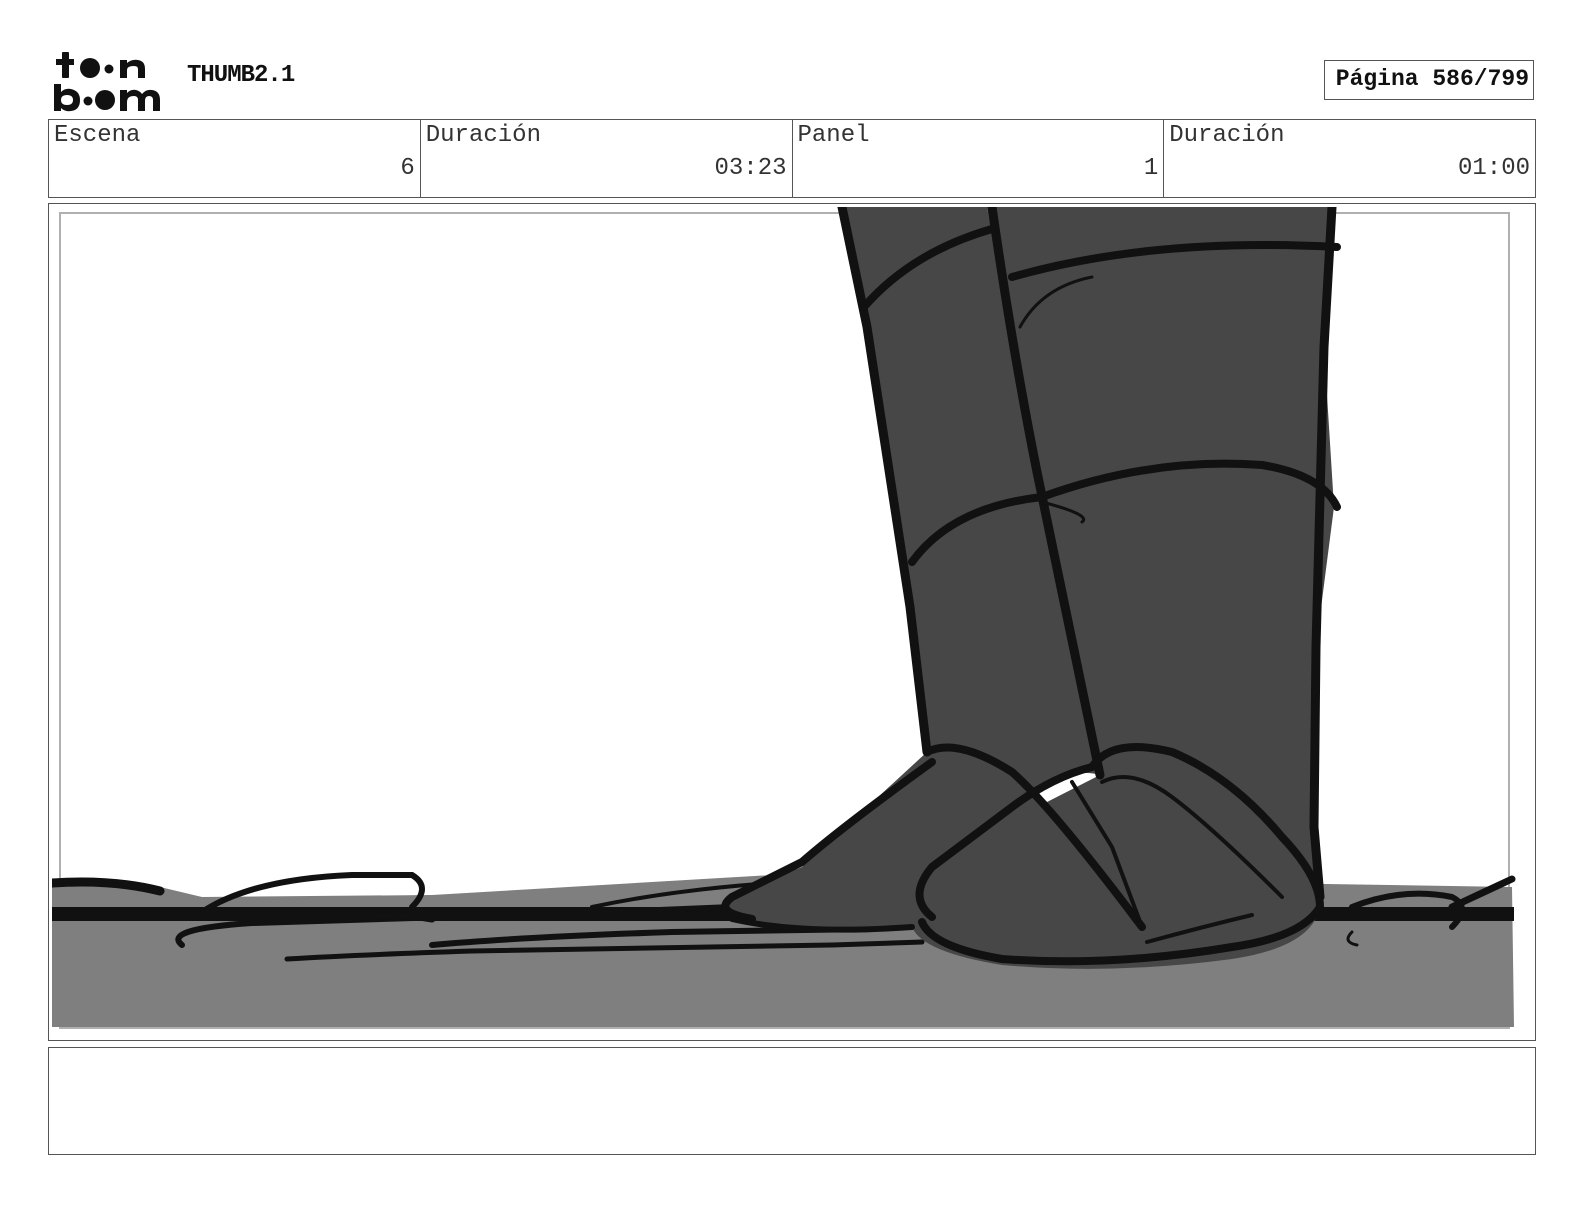 This screenshot has width=1584, height=1224. I want to click on panel-number-cell: Panel 1, so click(979, 158).